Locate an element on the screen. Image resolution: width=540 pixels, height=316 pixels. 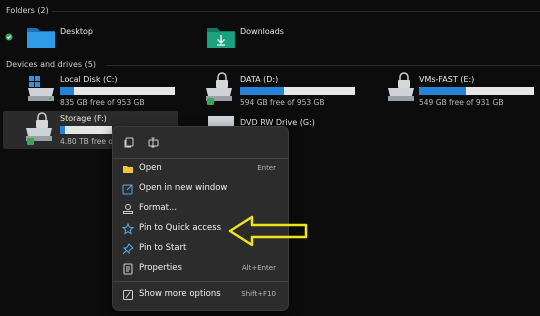
drive-label: Storage (F:) is located at coordinates (83, 118).